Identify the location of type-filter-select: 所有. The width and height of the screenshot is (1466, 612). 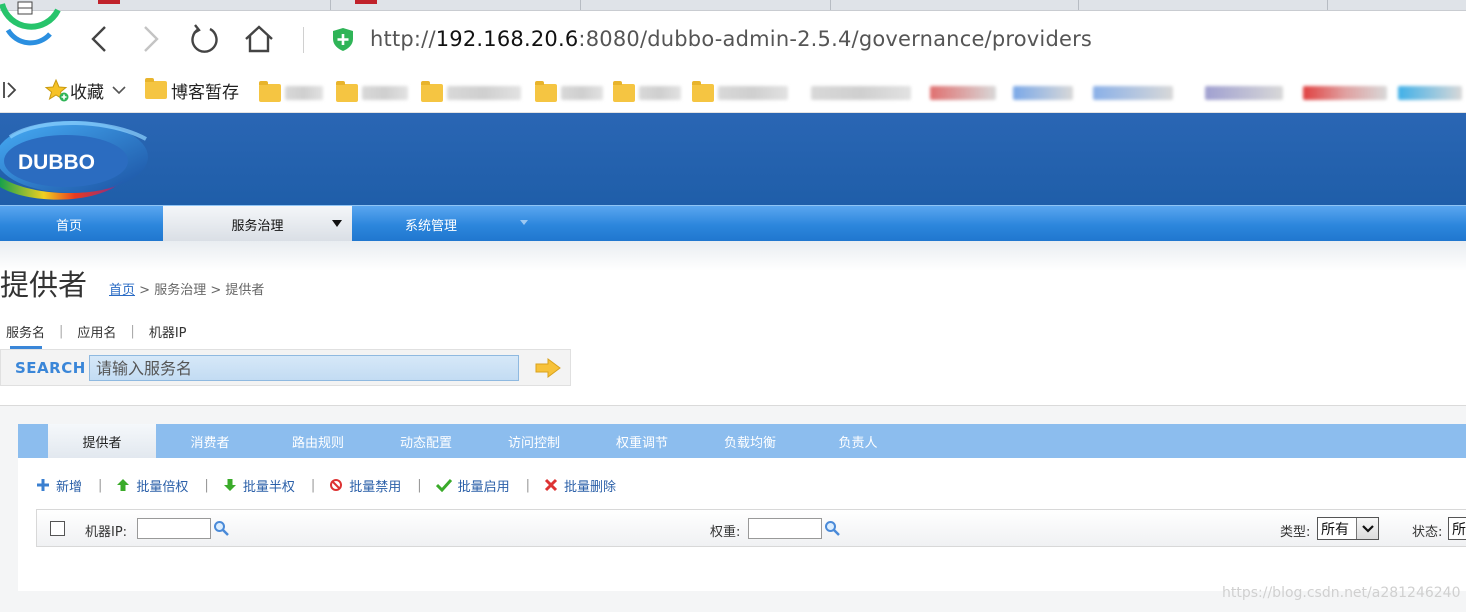
(1348, 528).